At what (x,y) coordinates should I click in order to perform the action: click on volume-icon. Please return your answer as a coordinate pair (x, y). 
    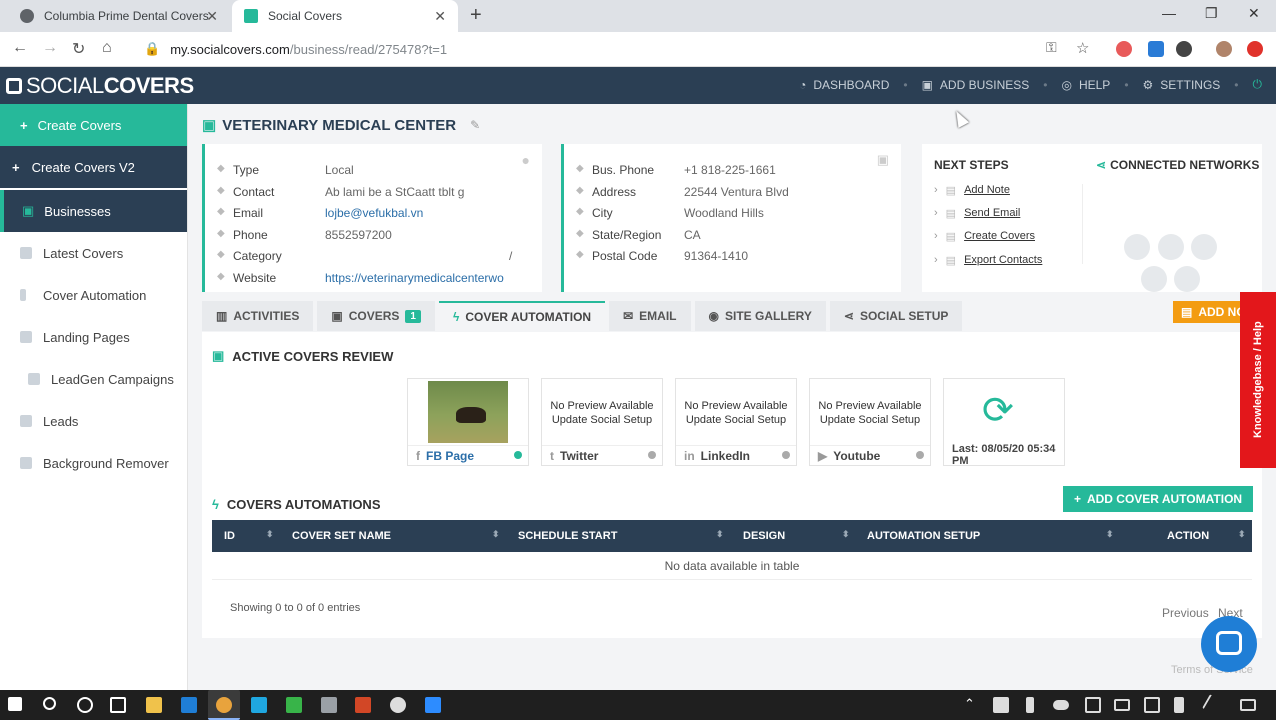
    Looking at the image, I should click on (1179, 705).